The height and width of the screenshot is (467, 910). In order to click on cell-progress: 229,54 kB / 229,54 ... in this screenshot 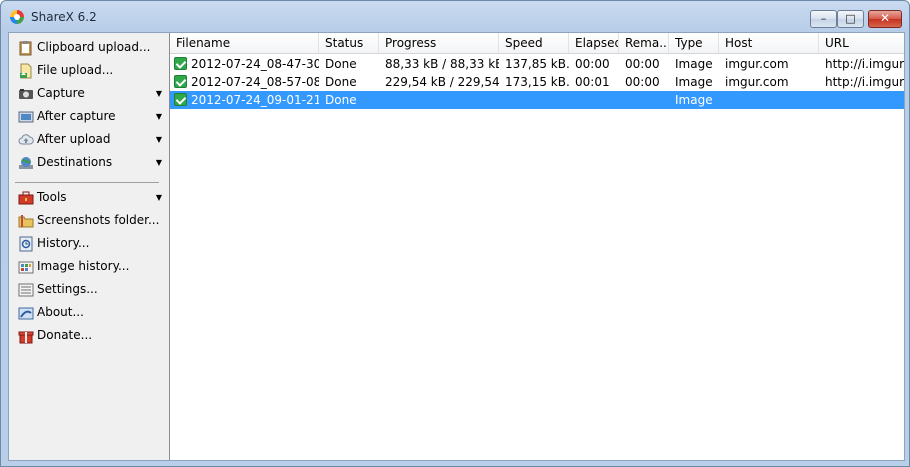, I will do `click(442, 82)`.